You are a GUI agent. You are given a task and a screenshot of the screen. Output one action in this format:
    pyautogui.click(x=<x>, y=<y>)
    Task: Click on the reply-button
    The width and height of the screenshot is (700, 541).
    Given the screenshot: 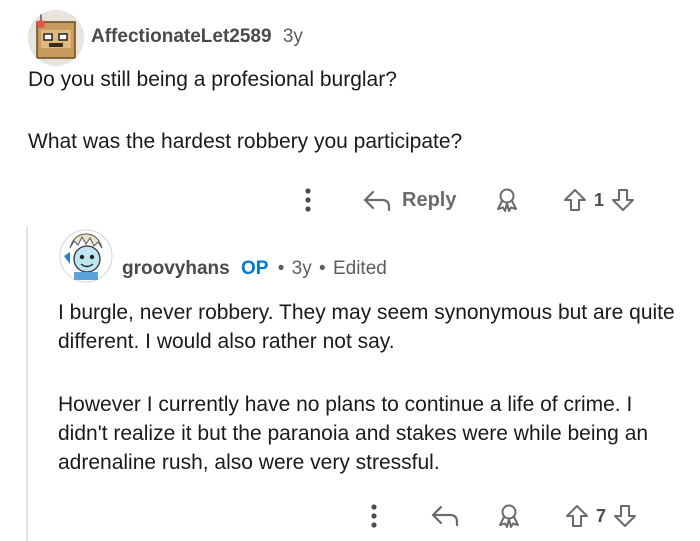 What is the action you would take?
    pyautogui.click(x=445, y=516)
    